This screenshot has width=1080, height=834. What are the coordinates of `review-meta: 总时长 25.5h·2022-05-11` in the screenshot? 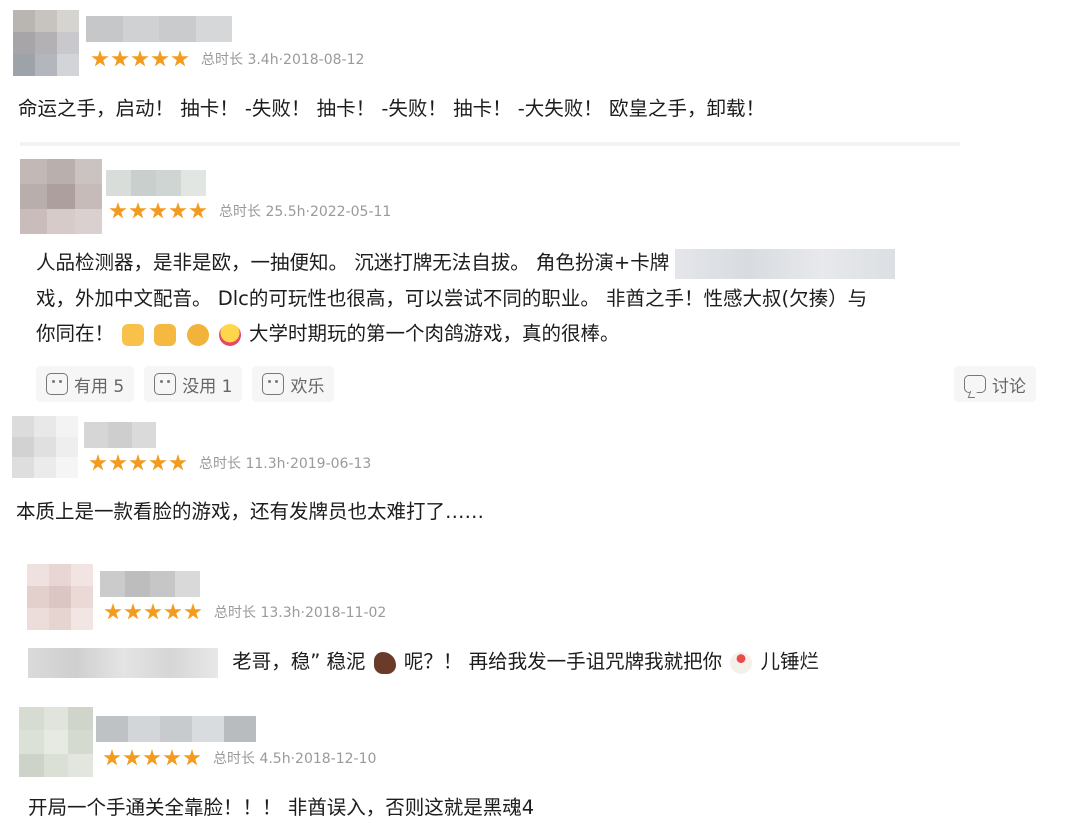 It's located at (250, 211).